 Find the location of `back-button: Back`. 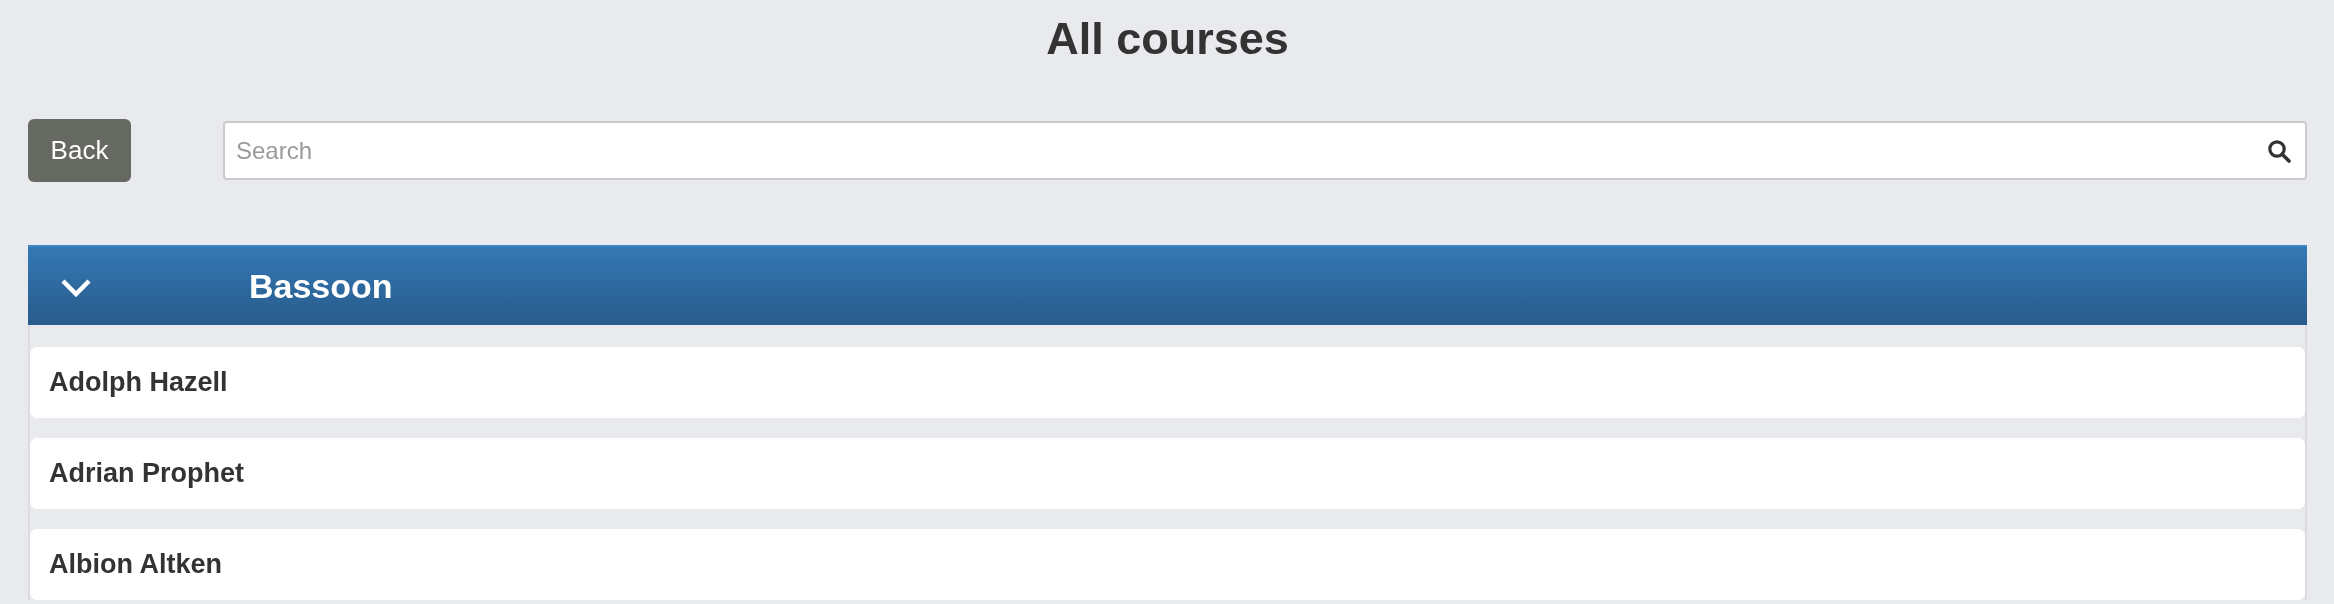

back-button: Back is located at coordinates (79, 150).